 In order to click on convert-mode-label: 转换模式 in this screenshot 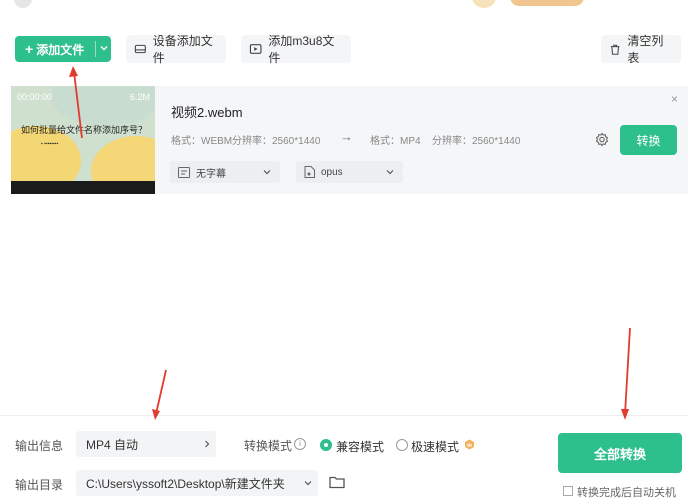, I will do `click(268, 446)`.